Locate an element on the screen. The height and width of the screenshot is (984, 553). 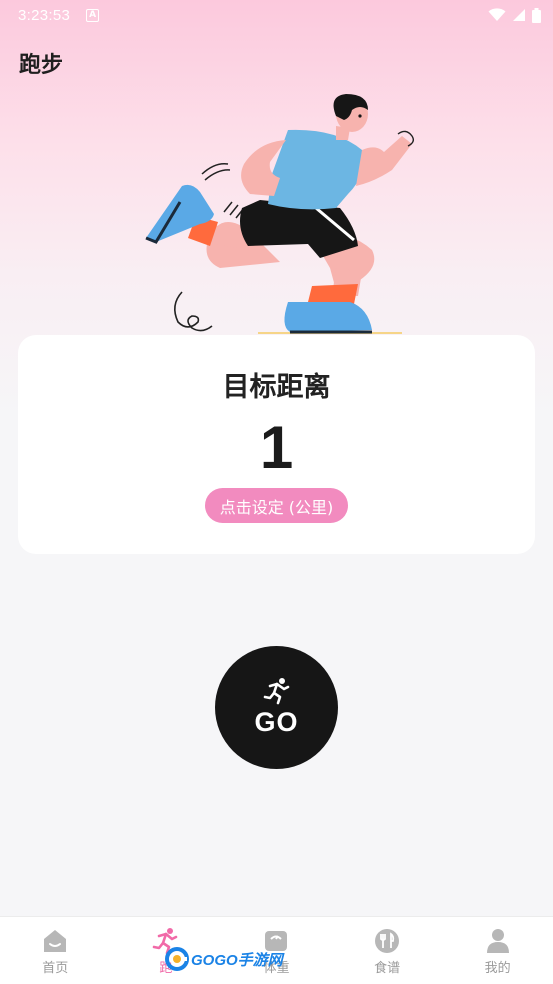
tab-home: 首页 is located at coordinates (55, 950).